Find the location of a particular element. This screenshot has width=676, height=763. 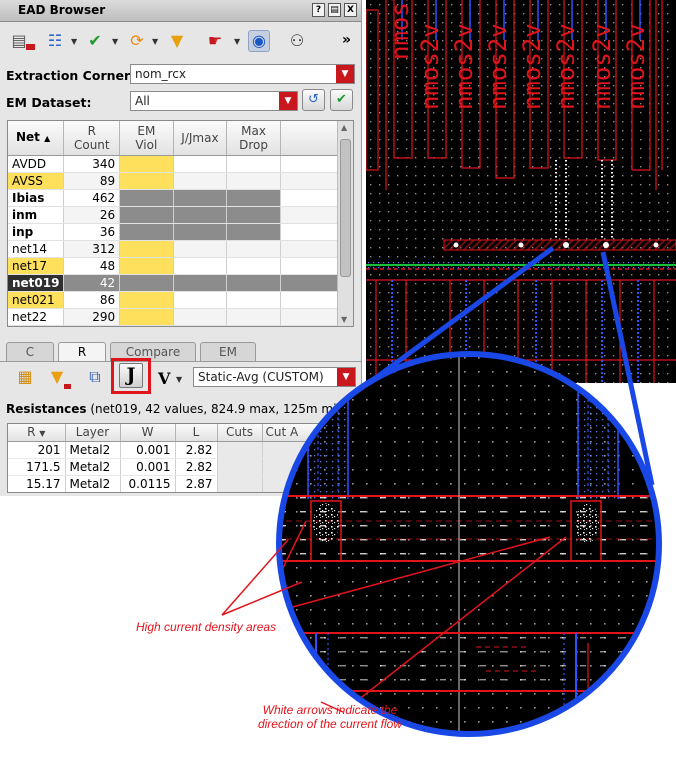

col-maxdrop-header: Max Drop is located at coordinates (253, 138).